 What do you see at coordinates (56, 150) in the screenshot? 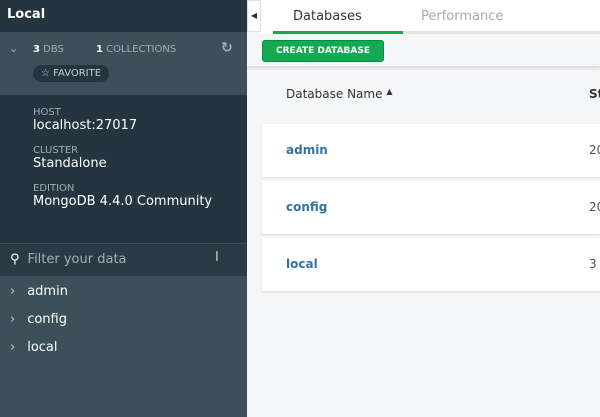
I see `cluster-label: CLUSTER` at bounding box center [56, 150].